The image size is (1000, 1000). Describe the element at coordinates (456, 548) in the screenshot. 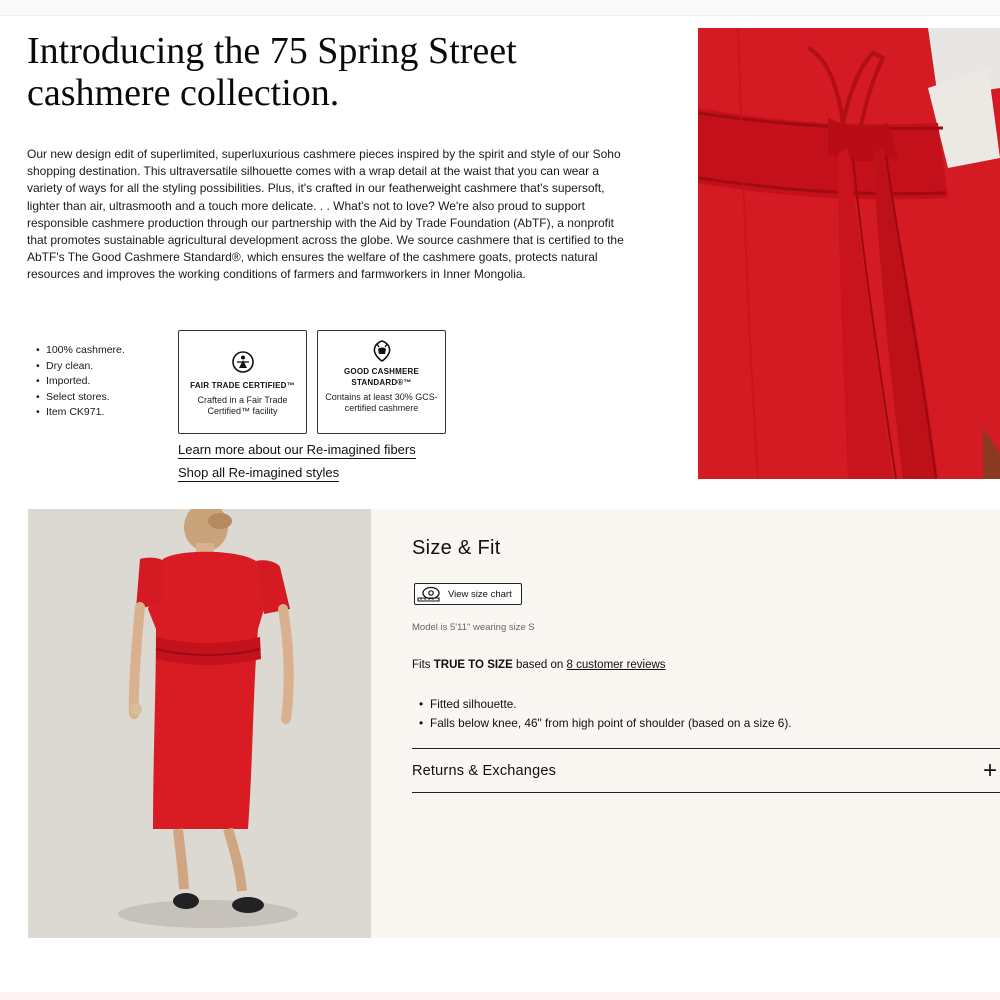

I see `size-fit-heading: Size & Fit` at that location.